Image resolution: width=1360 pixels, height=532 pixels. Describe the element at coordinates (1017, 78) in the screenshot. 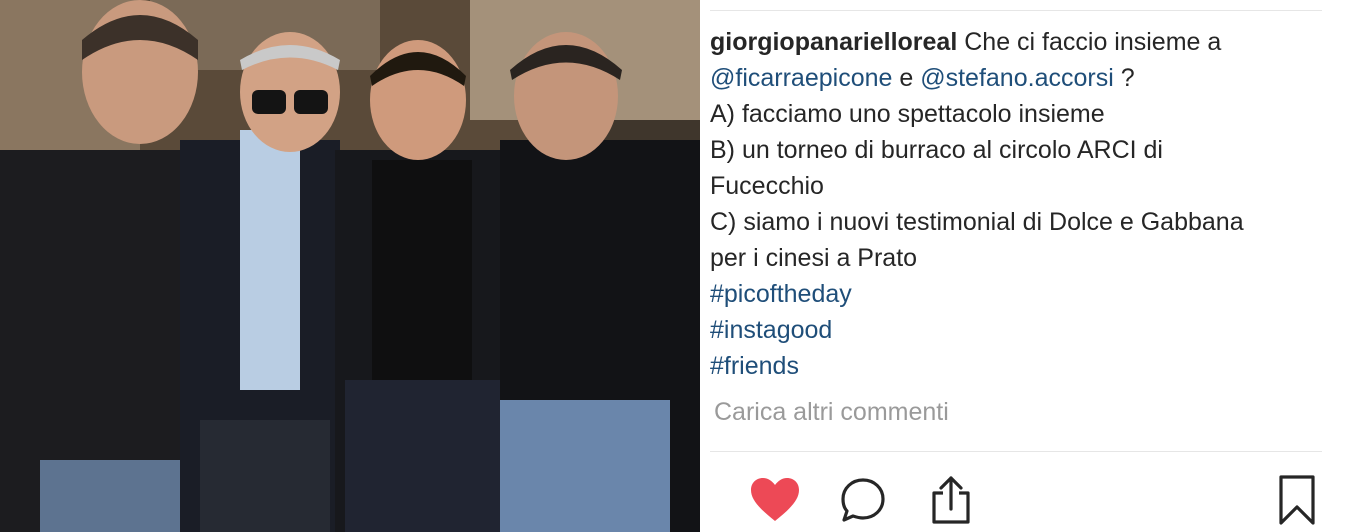

I see `mention-link: @stefano.accorsi` at that location.